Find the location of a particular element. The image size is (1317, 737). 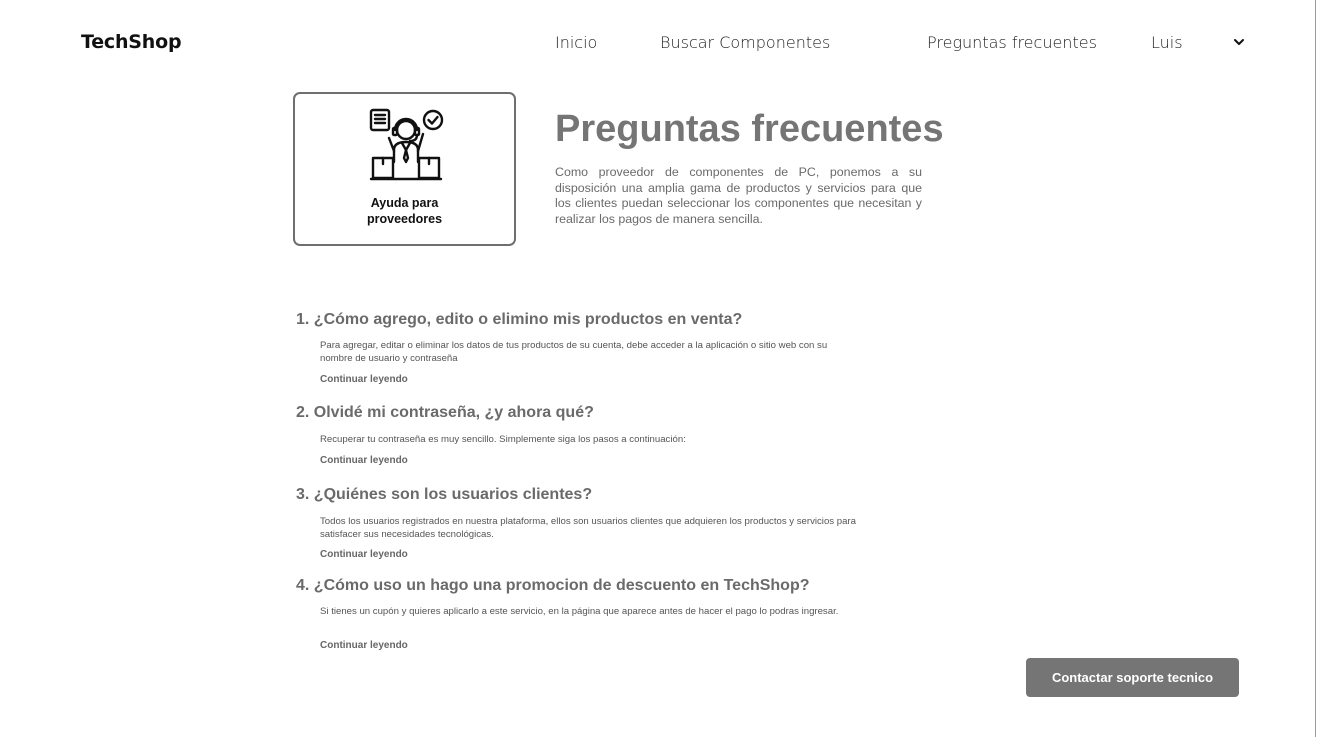

nav-home-link: Inicio is located at coordinates (576, 42).